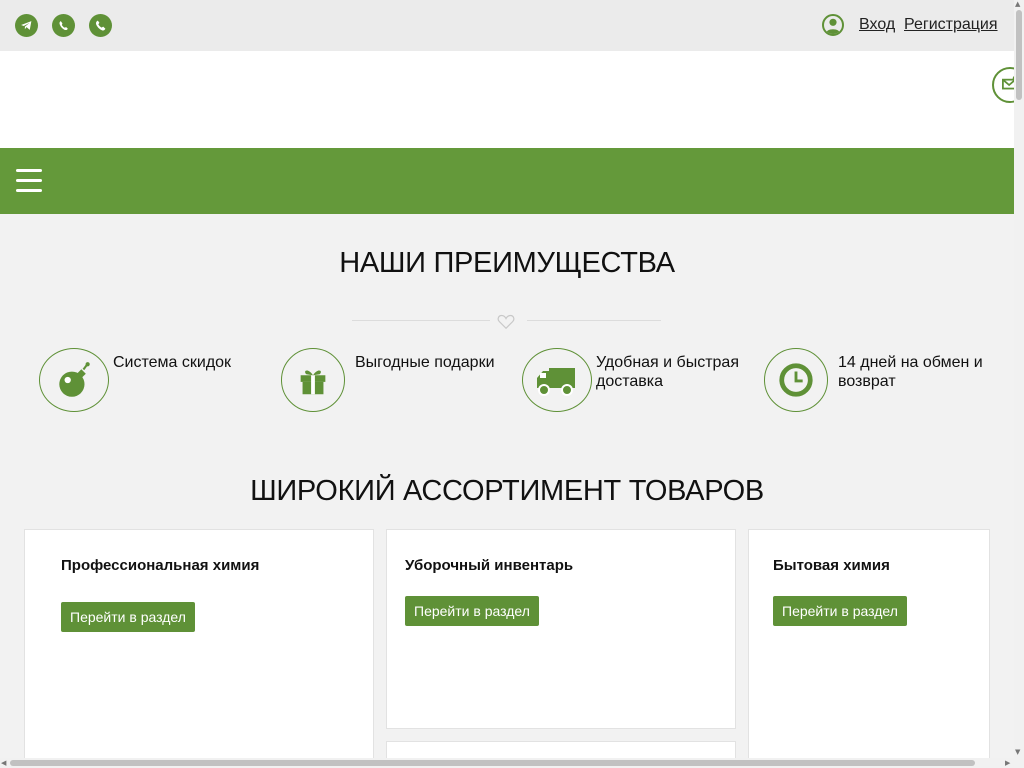 The image size is (1024, 768). Describe the element at coordinates (667, 372) in the screenshot. I see `advantage-label: Удобная и быстрая доставка` at that location.